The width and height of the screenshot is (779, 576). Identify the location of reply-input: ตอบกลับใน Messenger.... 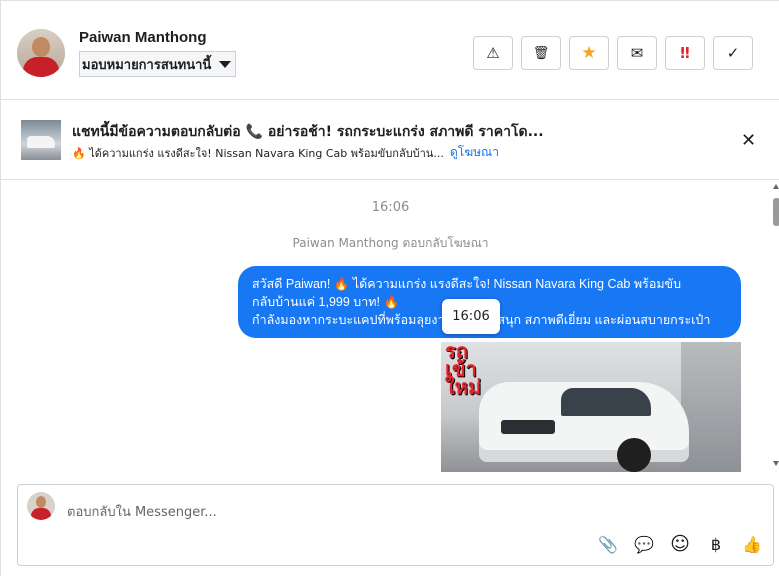
(142, 511).